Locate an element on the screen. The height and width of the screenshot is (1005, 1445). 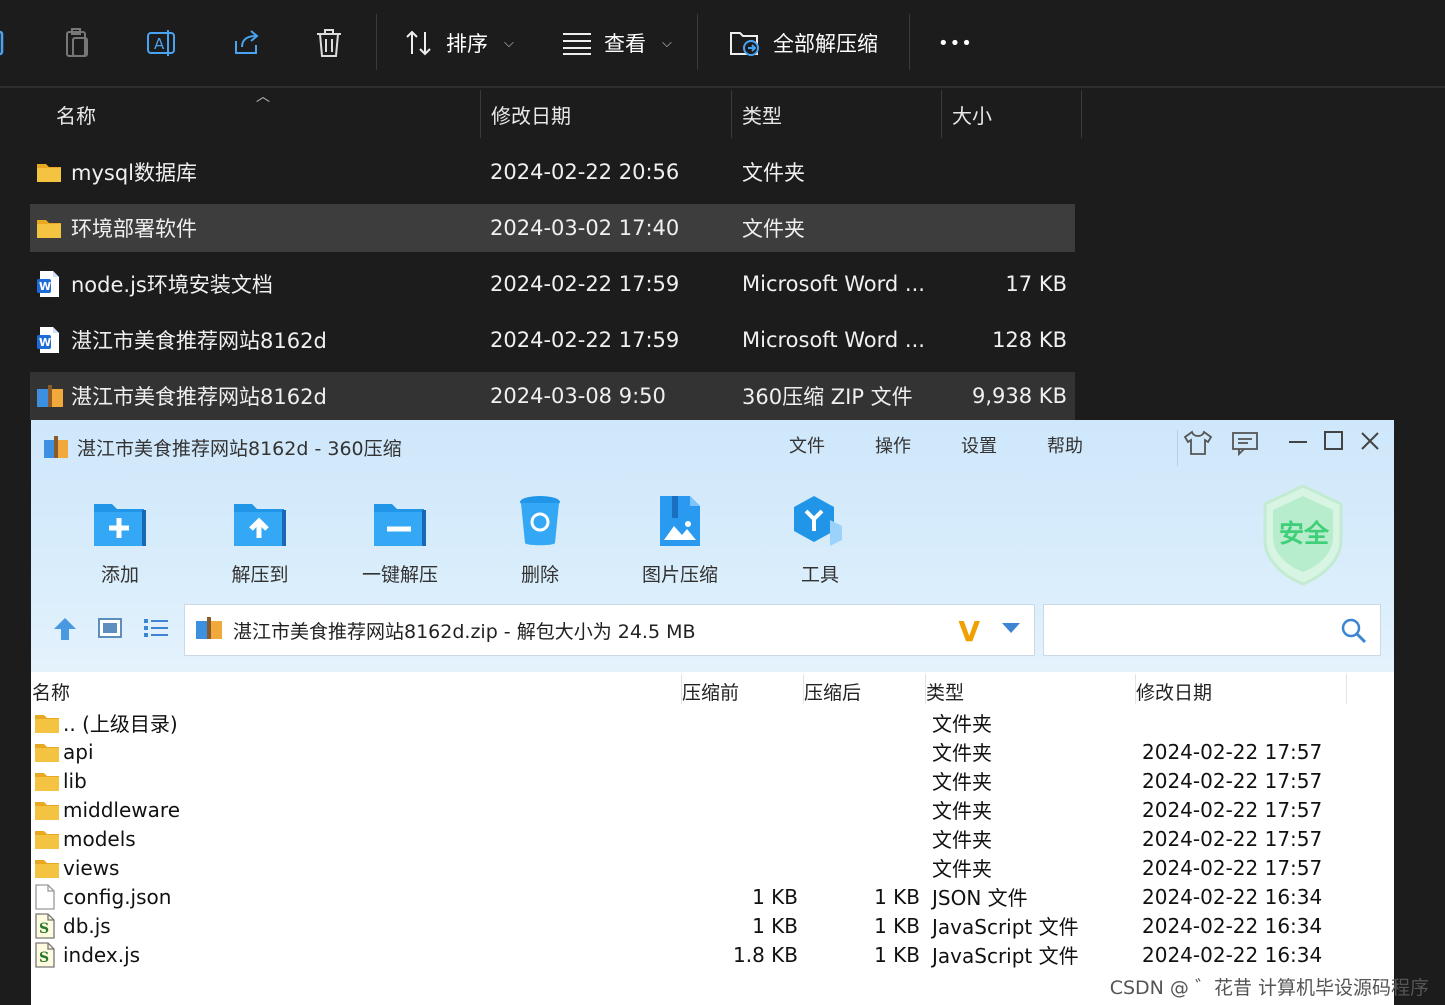
minimize-icon is located at coordinates (1298, 440).